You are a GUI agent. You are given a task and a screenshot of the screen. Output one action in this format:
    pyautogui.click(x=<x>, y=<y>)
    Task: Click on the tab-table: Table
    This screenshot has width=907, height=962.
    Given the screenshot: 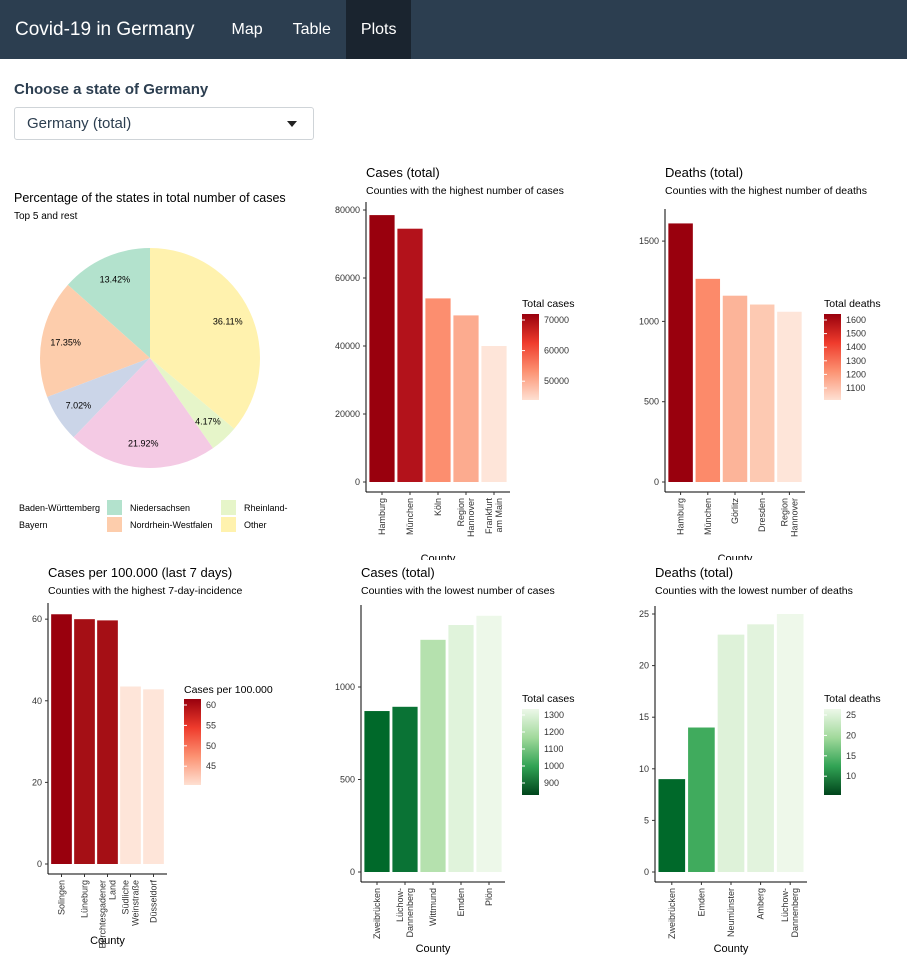 What is the action you would take?
    pyautogui.click(x=312, y=29)
    